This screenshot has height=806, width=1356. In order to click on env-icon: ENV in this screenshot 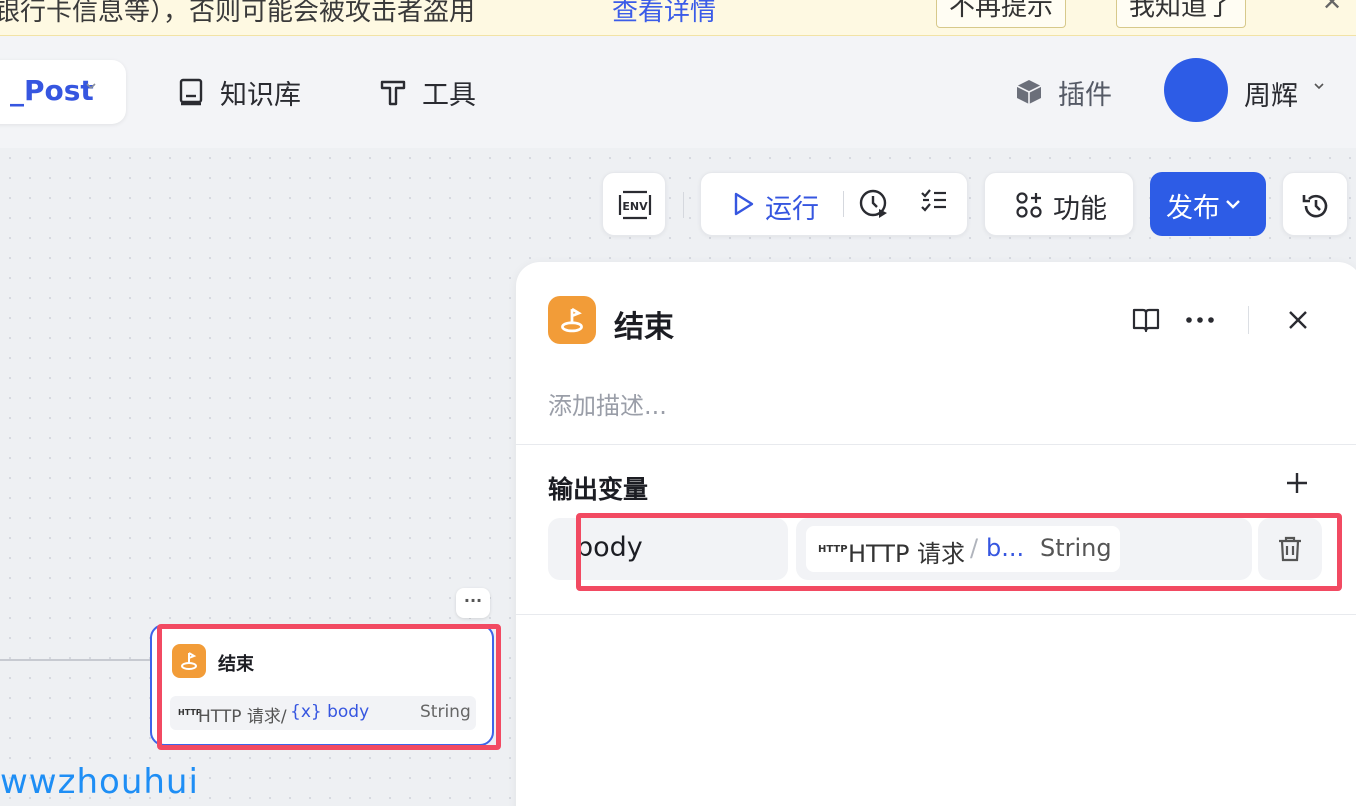, I will do `click(635, 205)`.